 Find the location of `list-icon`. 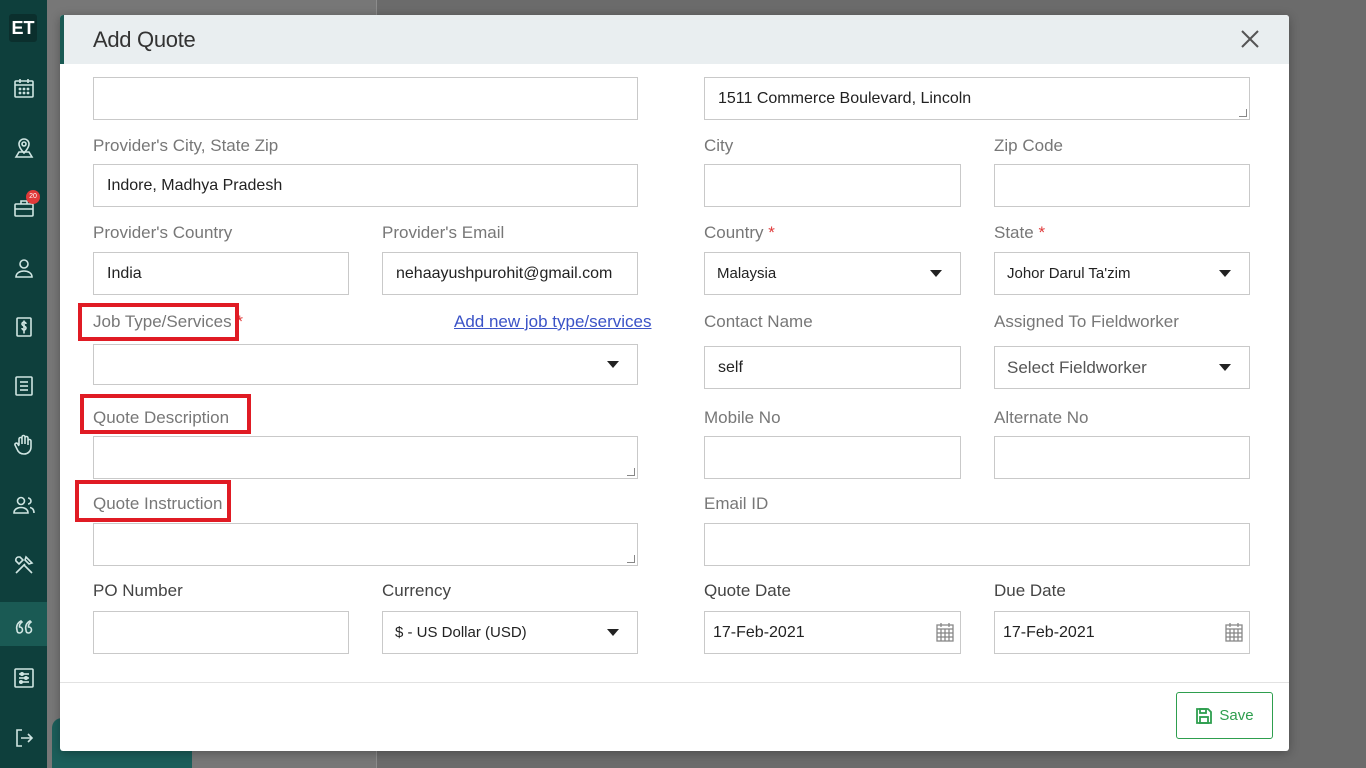

list-icon is located at coordinates (23, 386).